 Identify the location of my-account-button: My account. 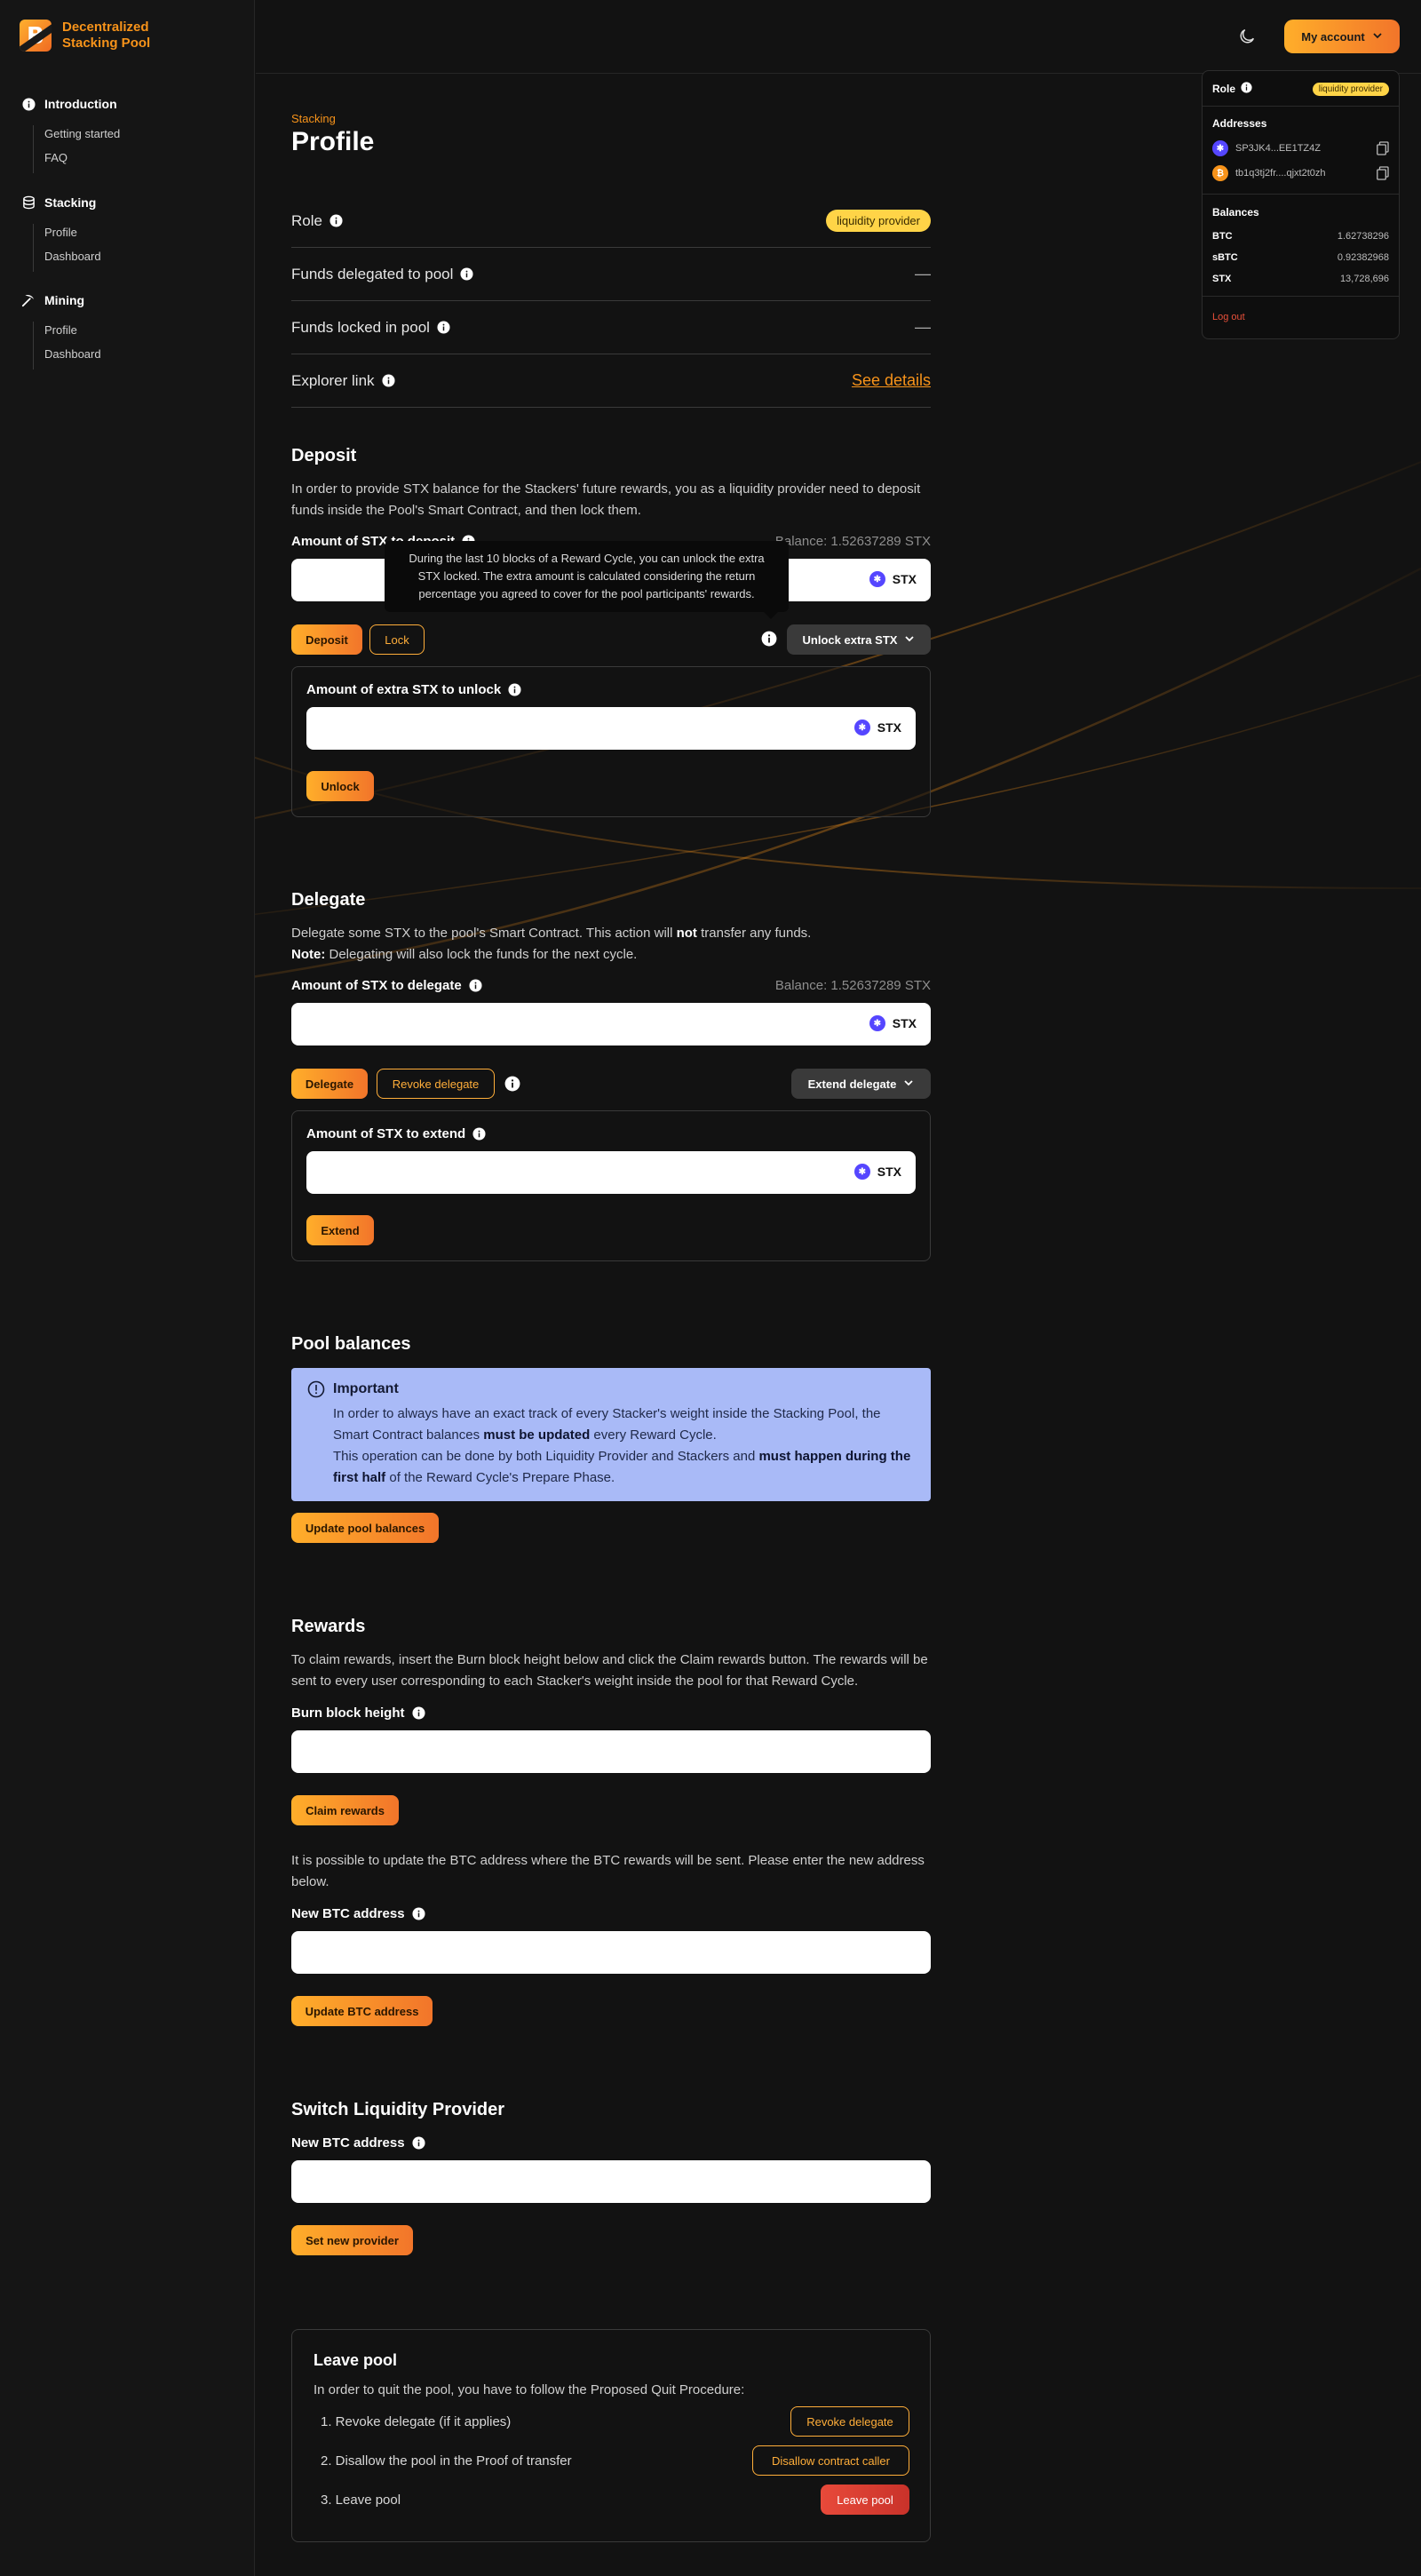
(1342, 36).